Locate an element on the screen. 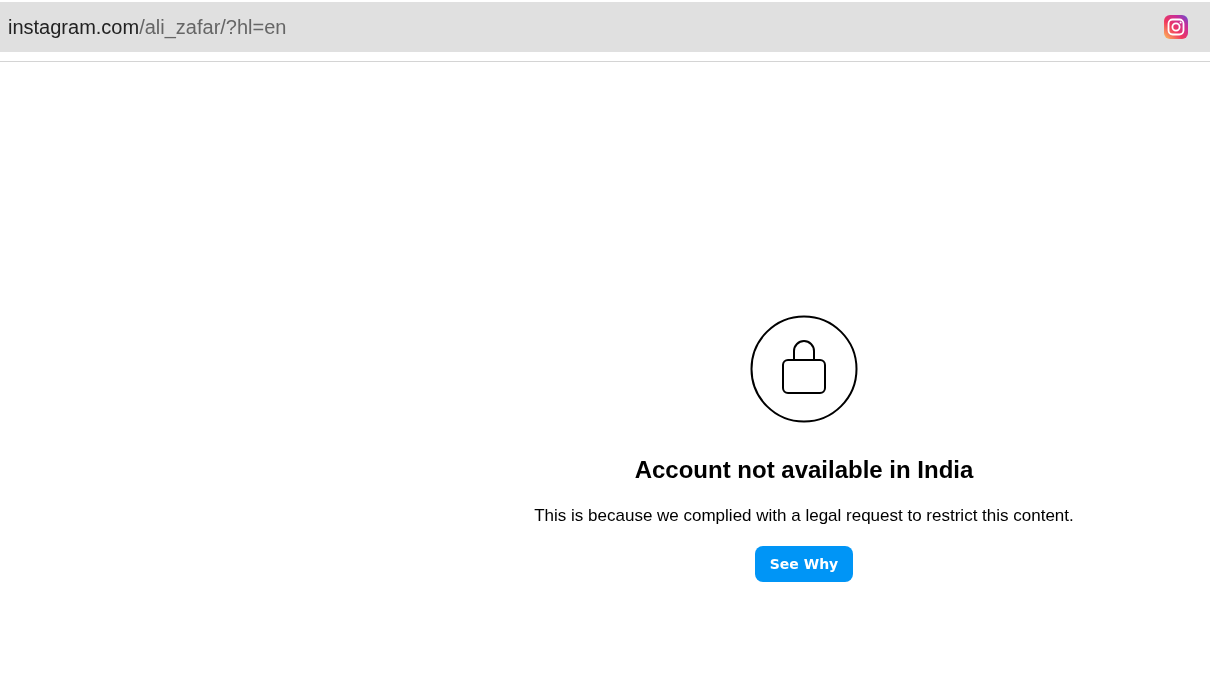 This screenshot has height=697, width=1210. camera-app-icon is located at coordinates (1176, 27).